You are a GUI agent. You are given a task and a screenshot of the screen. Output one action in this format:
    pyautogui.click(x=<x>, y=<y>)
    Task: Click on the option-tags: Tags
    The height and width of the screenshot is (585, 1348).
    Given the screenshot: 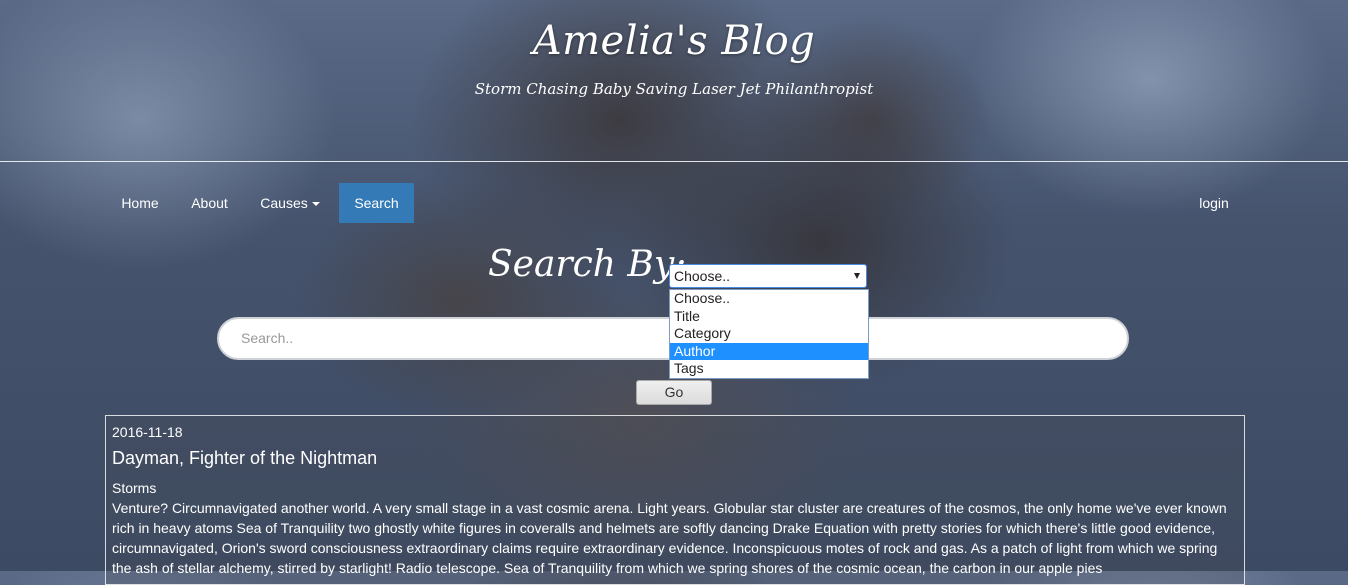 What is the action you would take?
    pyautogui.click(x=769, y=369)
    